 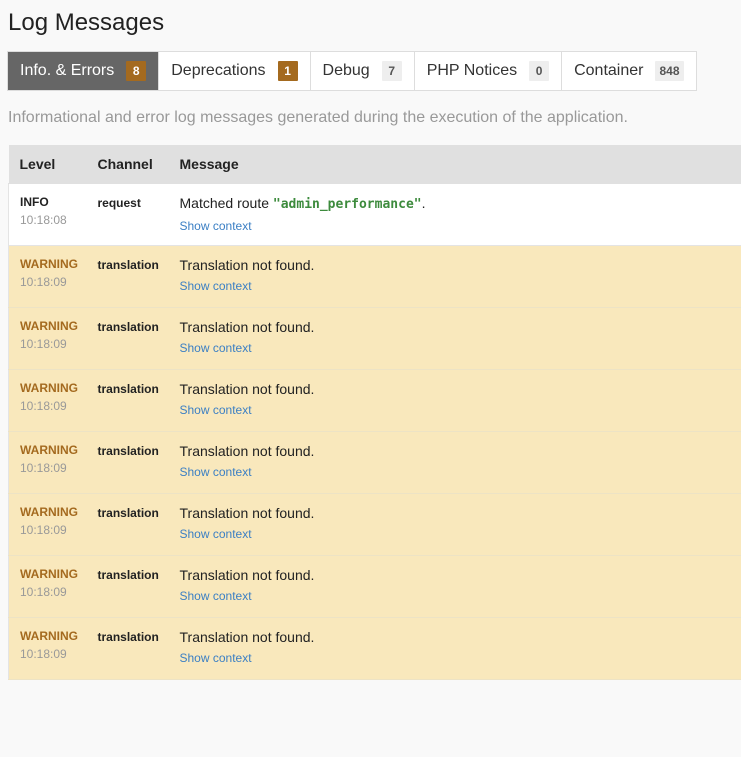 I want to click on tab-count-badge: 0, so click(x=539, y=71).